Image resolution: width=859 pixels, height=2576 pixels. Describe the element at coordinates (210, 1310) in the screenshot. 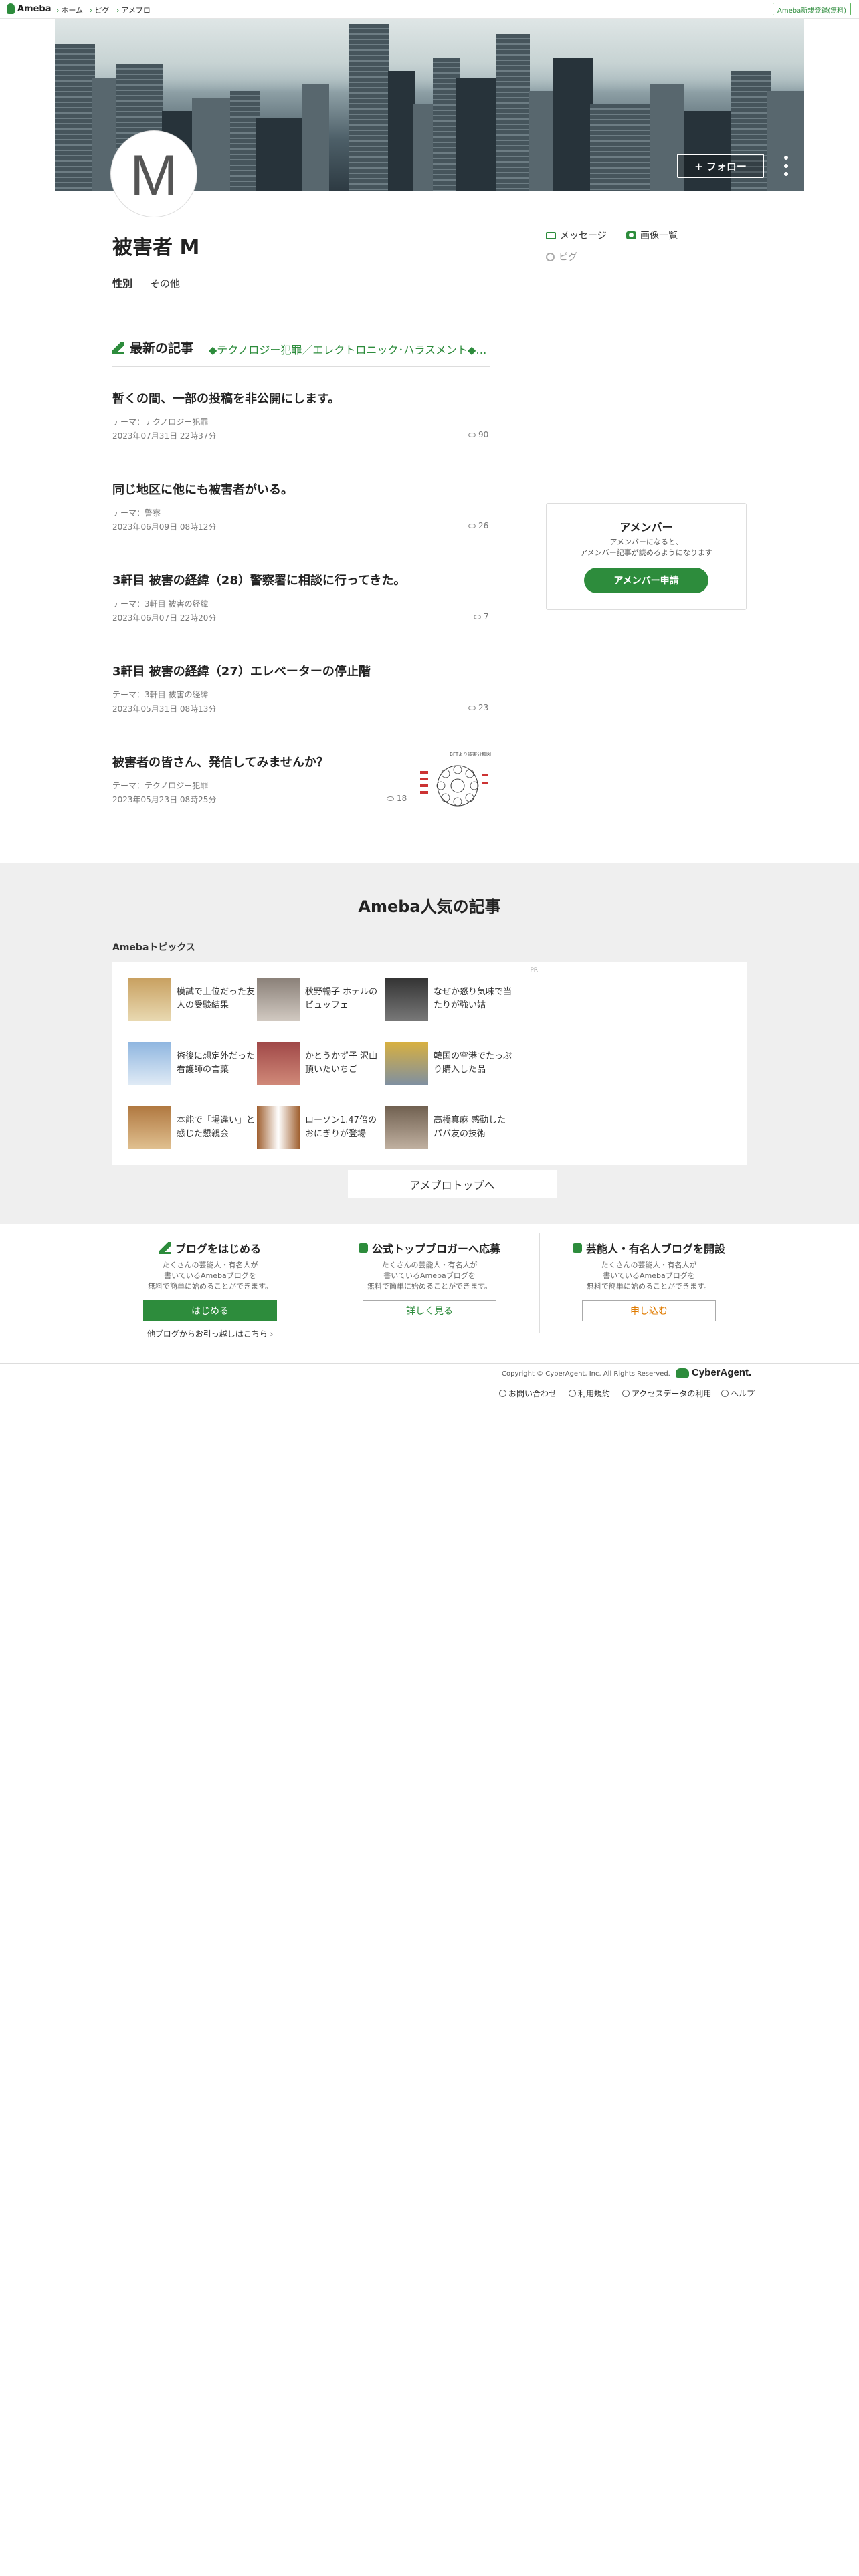

I see `start-button: はじめる` at that location.